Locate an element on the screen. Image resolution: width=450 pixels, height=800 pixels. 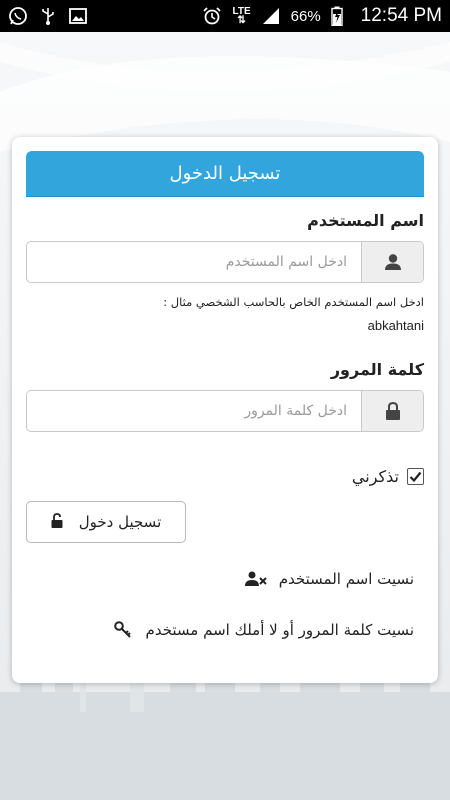
forgot-password-link: نسيت كلمة المرور أو لا أملك اسم مستخدم is located at coordinates (263, 630).